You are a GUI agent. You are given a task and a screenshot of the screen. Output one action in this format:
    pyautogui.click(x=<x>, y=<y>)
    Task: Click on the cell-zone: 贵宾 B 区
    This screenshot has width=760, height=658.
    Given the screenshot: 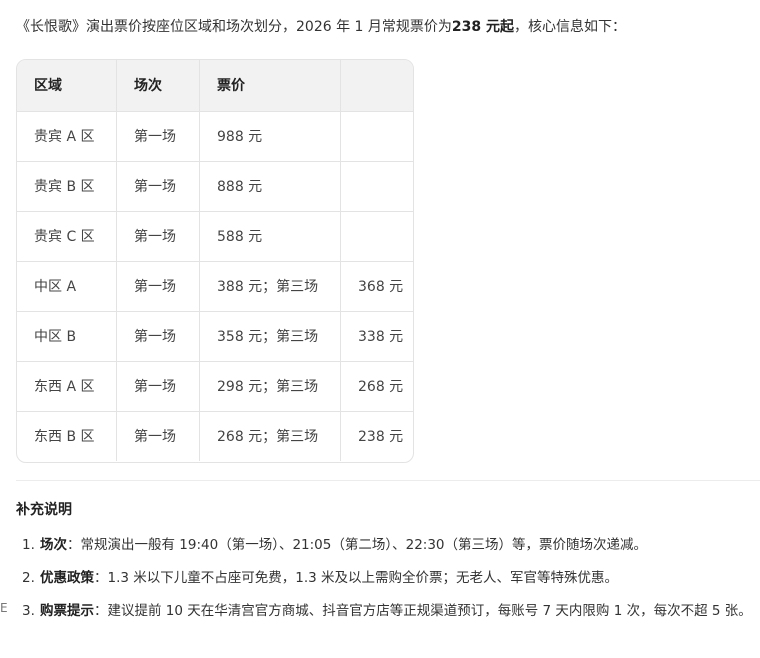 What is the action you would take?
    pyautogui.click(x=67, y=186)
    